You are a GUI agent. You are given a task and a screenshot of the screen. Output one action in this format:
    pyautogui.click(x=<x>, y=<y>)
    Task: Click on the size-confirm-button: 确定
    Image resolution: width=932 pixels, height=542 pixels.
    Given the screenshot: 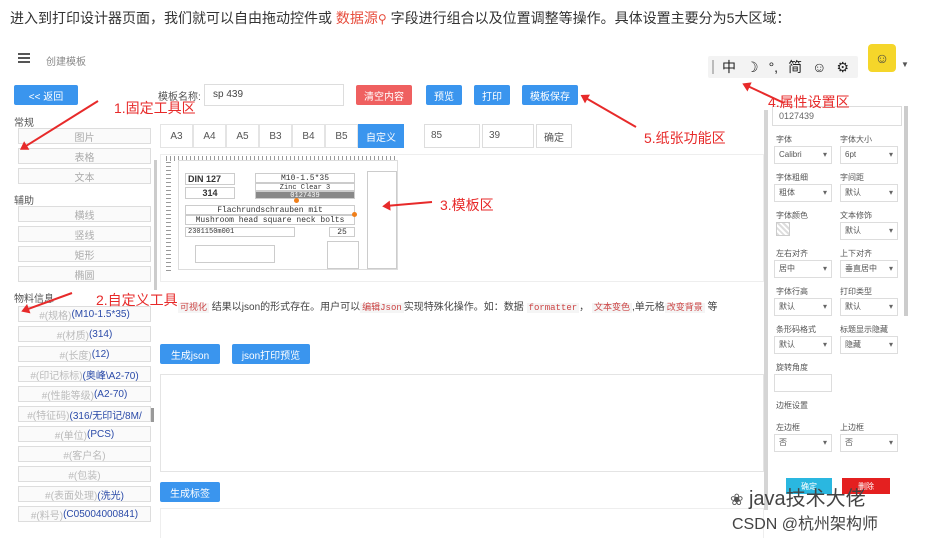 What is the action you would take?
    pyautogui.click(x=554, y=136)
    